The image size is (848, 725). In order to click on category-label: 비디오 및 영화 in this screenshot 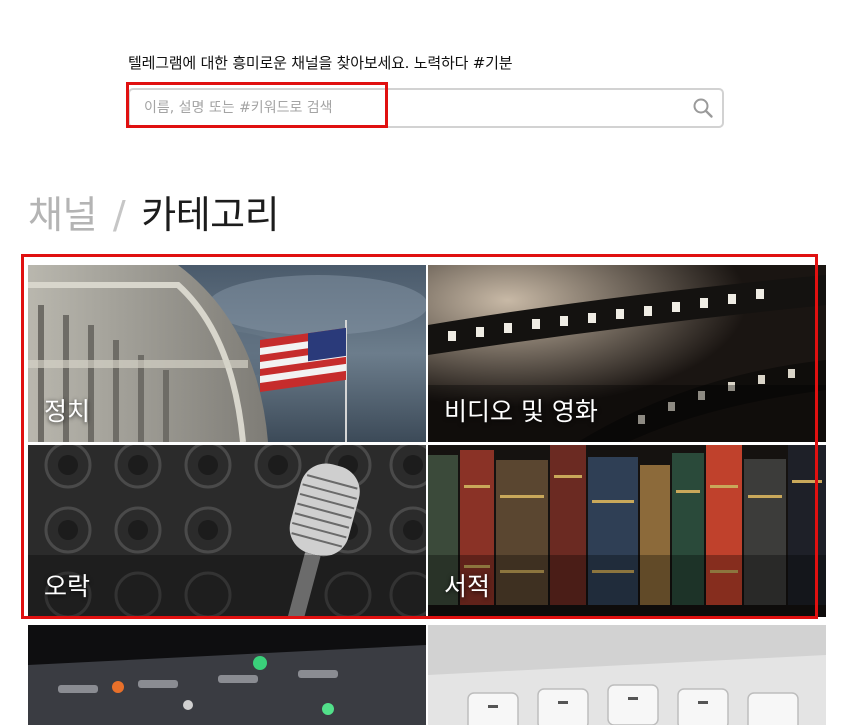, I will do `click(521, 411)`.